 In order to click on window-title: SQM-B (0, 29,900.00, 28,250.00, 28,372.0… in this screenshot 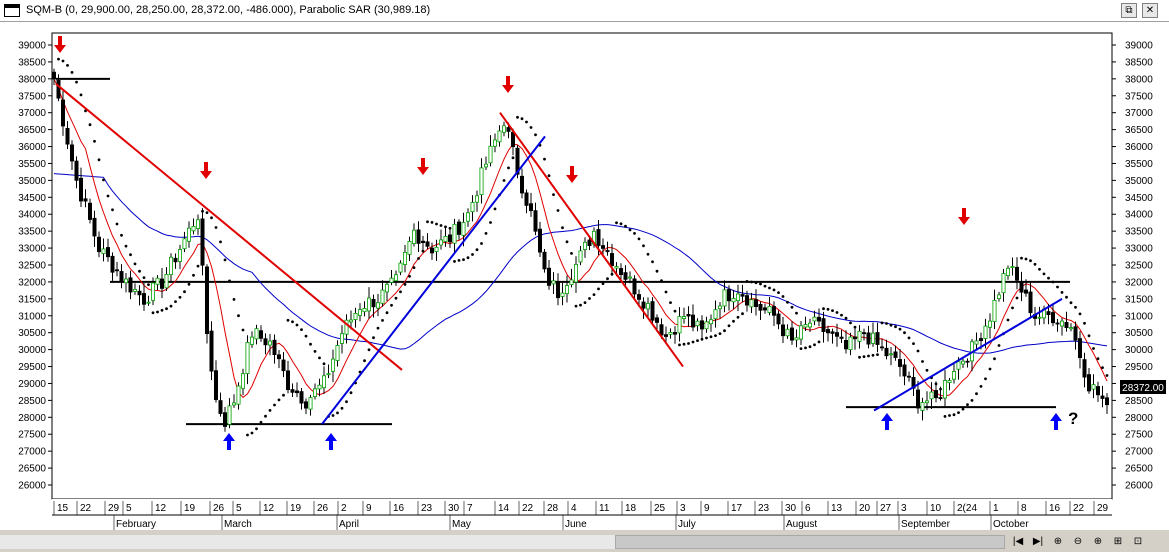, I will do `click(228, 10)`.